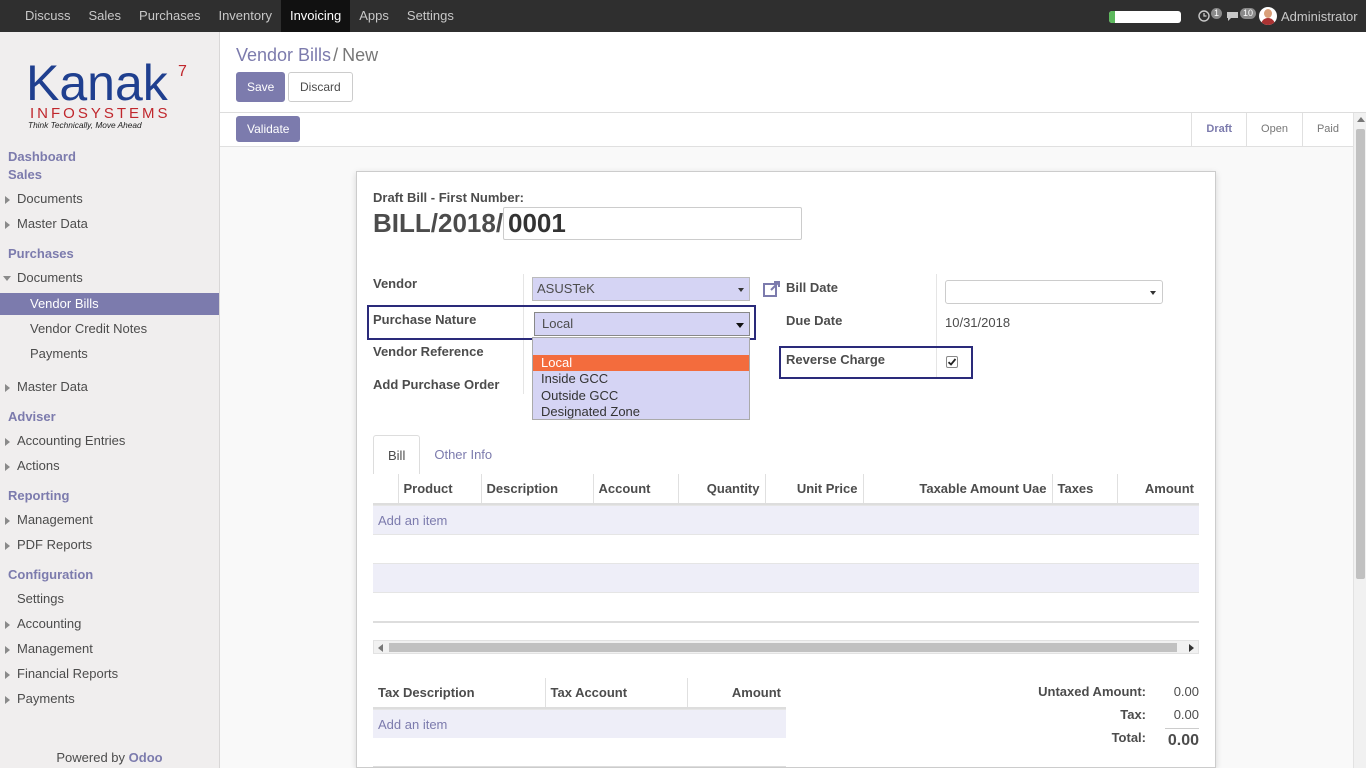 The height and width of the screenshot is (768, 1366). Describe the element at coordinates (1145, 17) in the screenshot. I see `loading-progress-bar` at that location.